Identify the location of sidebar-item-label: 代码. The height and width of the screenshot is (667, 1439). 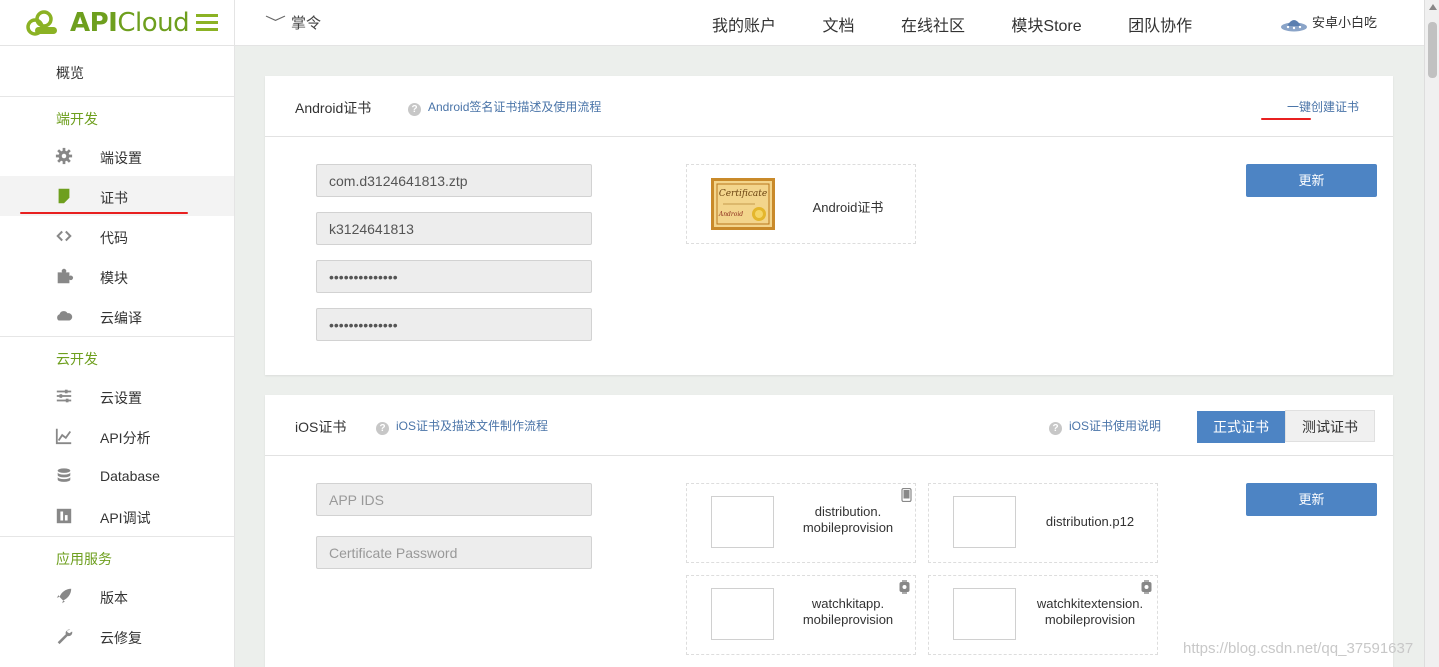
(114, 238).